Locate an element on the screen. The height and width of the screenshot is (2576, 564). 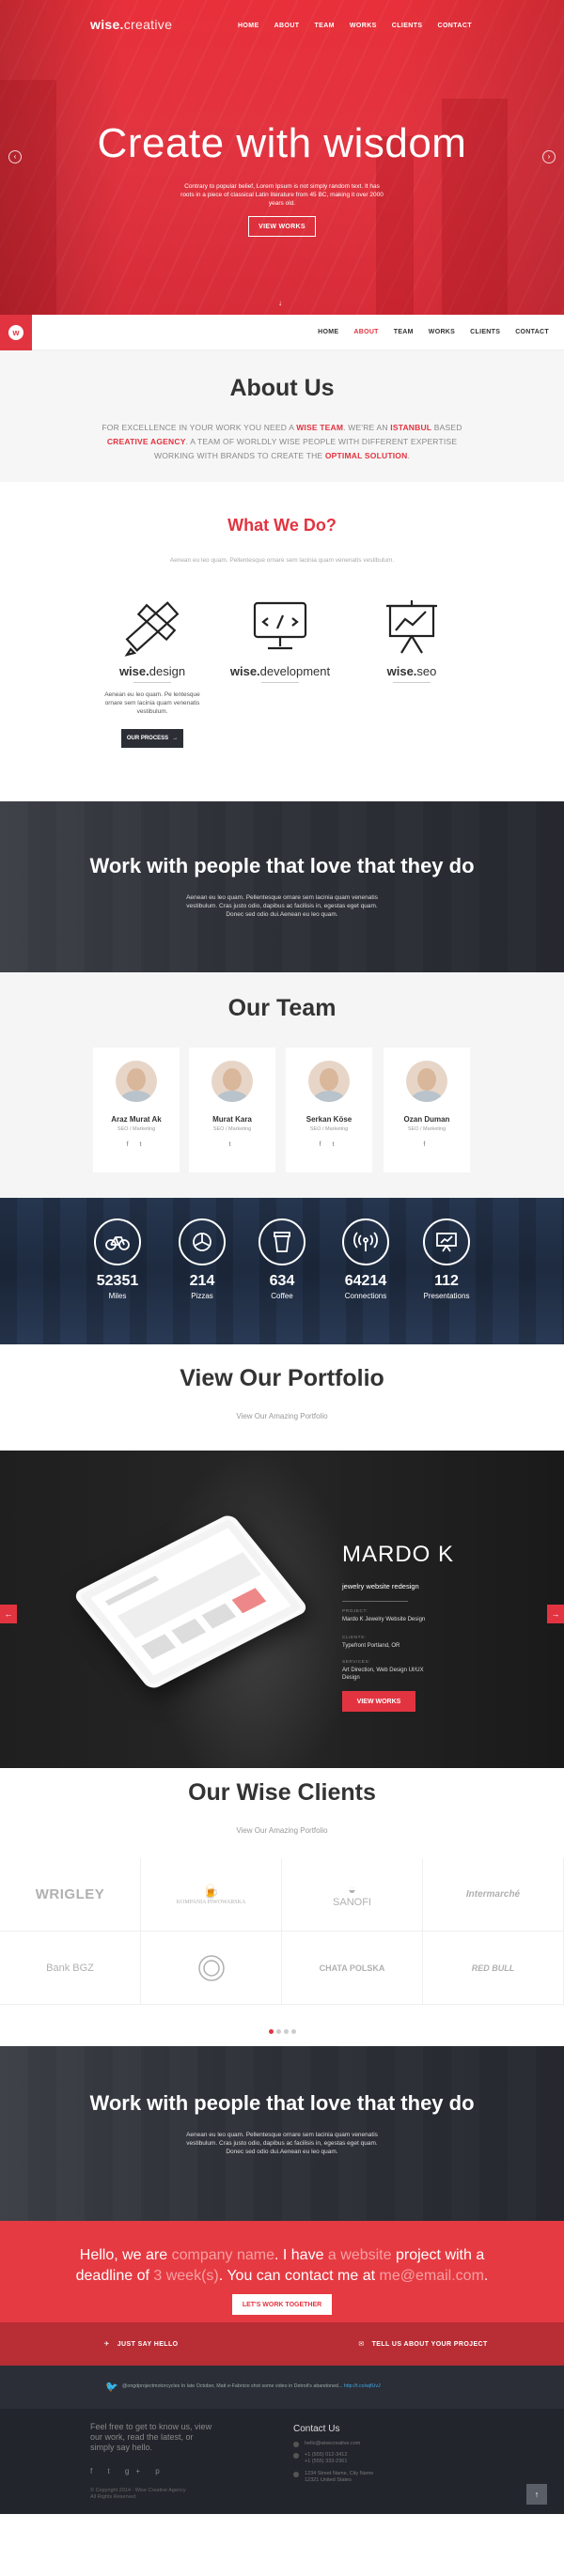
team-title: Our Team is located at coordinates (282, 1008).